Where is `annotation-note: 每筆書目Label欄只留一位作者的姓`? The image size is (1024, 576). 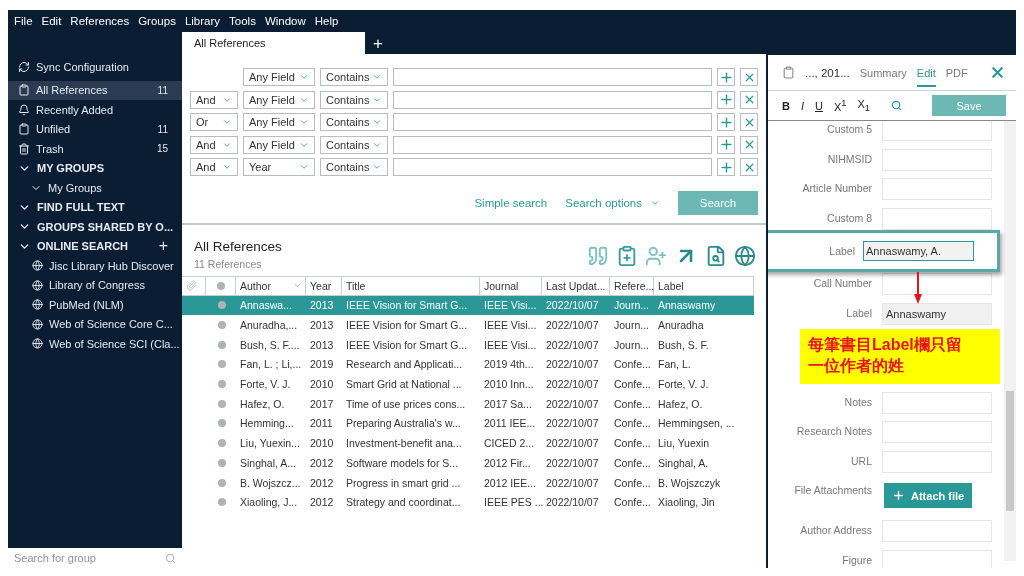 annotation-note: 每筆書目Label欄只留一位作者的姓 is located at coordinates (900, 356).